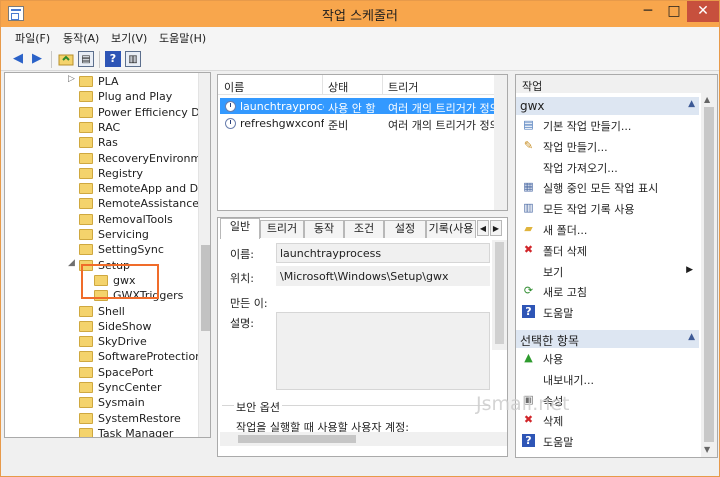 Image resolution: width=720 pixels, height=477 pixels. Describe the element at coordinates (37, 59) in the screenshot. I see `forward-arrow-icon: ▶` at that location.